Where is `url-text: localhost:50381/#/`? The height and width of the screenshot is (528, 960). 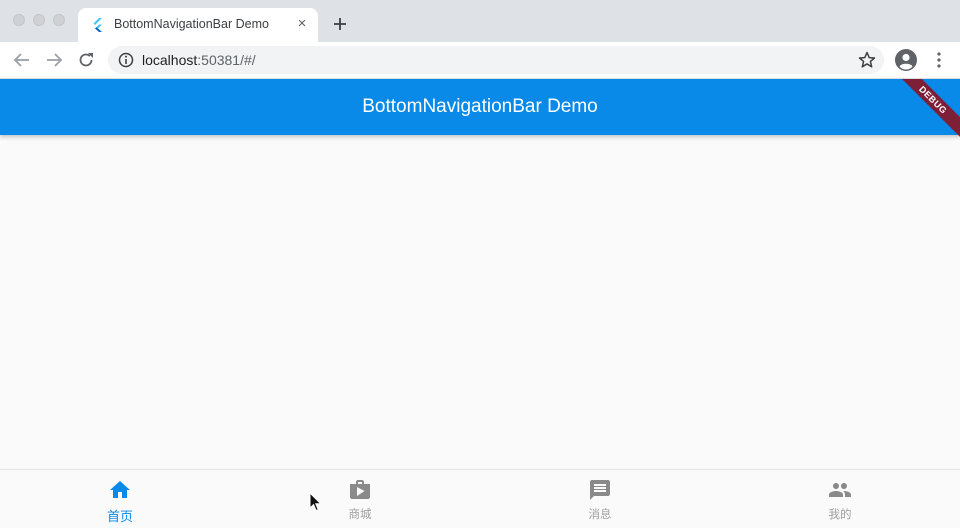
url-text: localhost:50381/#/ is located at coordinates (199, 60).